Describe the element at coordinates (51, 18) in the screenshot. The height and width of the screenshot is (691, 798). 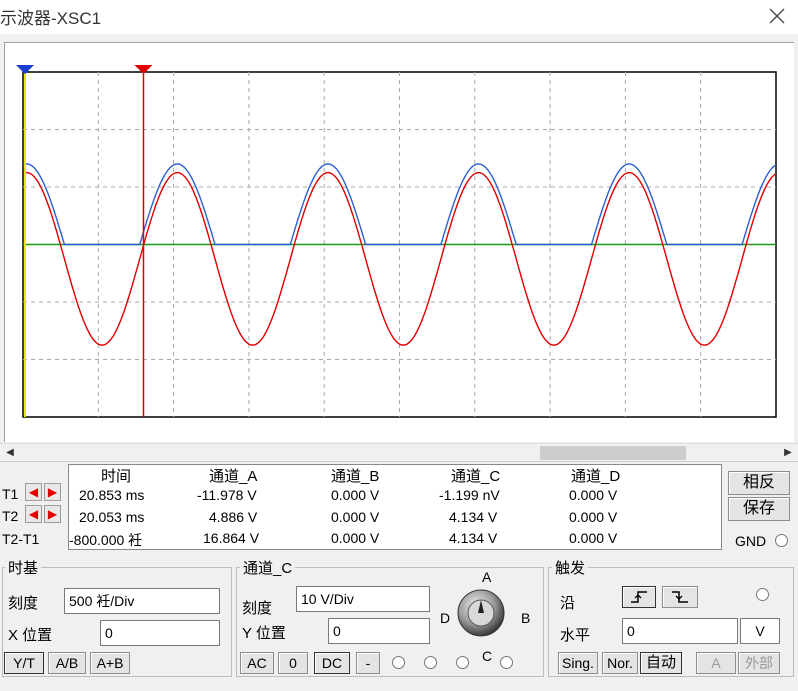
I see `window-title: 示波器-XSC1` at that location.